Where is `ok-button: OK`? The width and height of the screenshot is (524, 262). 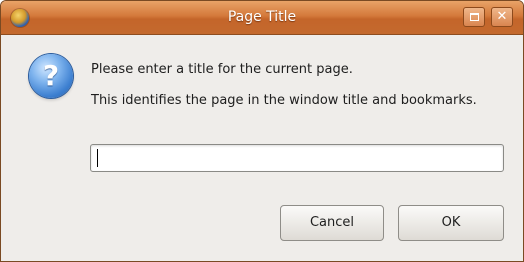 ok-button: OK is located at coordinates (451, 223).